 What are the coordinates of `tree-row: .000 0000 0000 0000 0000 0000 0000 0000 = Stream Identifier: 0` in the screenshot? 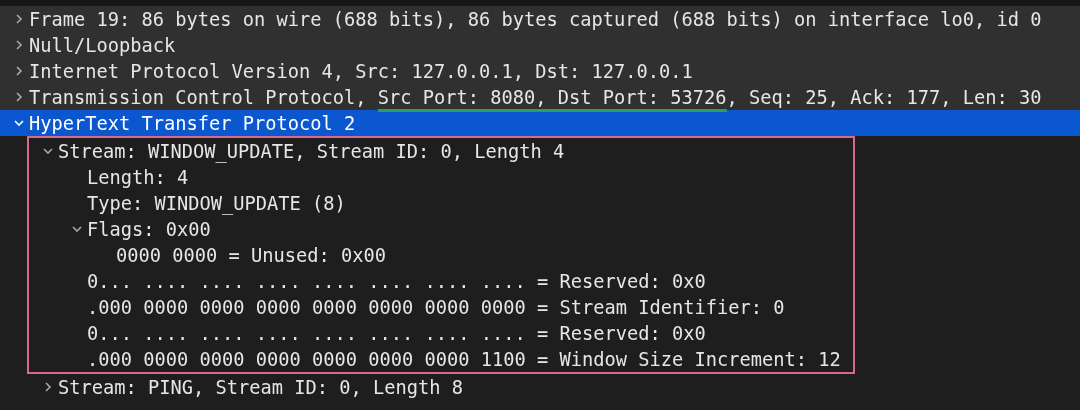 It's located at (435, 307).